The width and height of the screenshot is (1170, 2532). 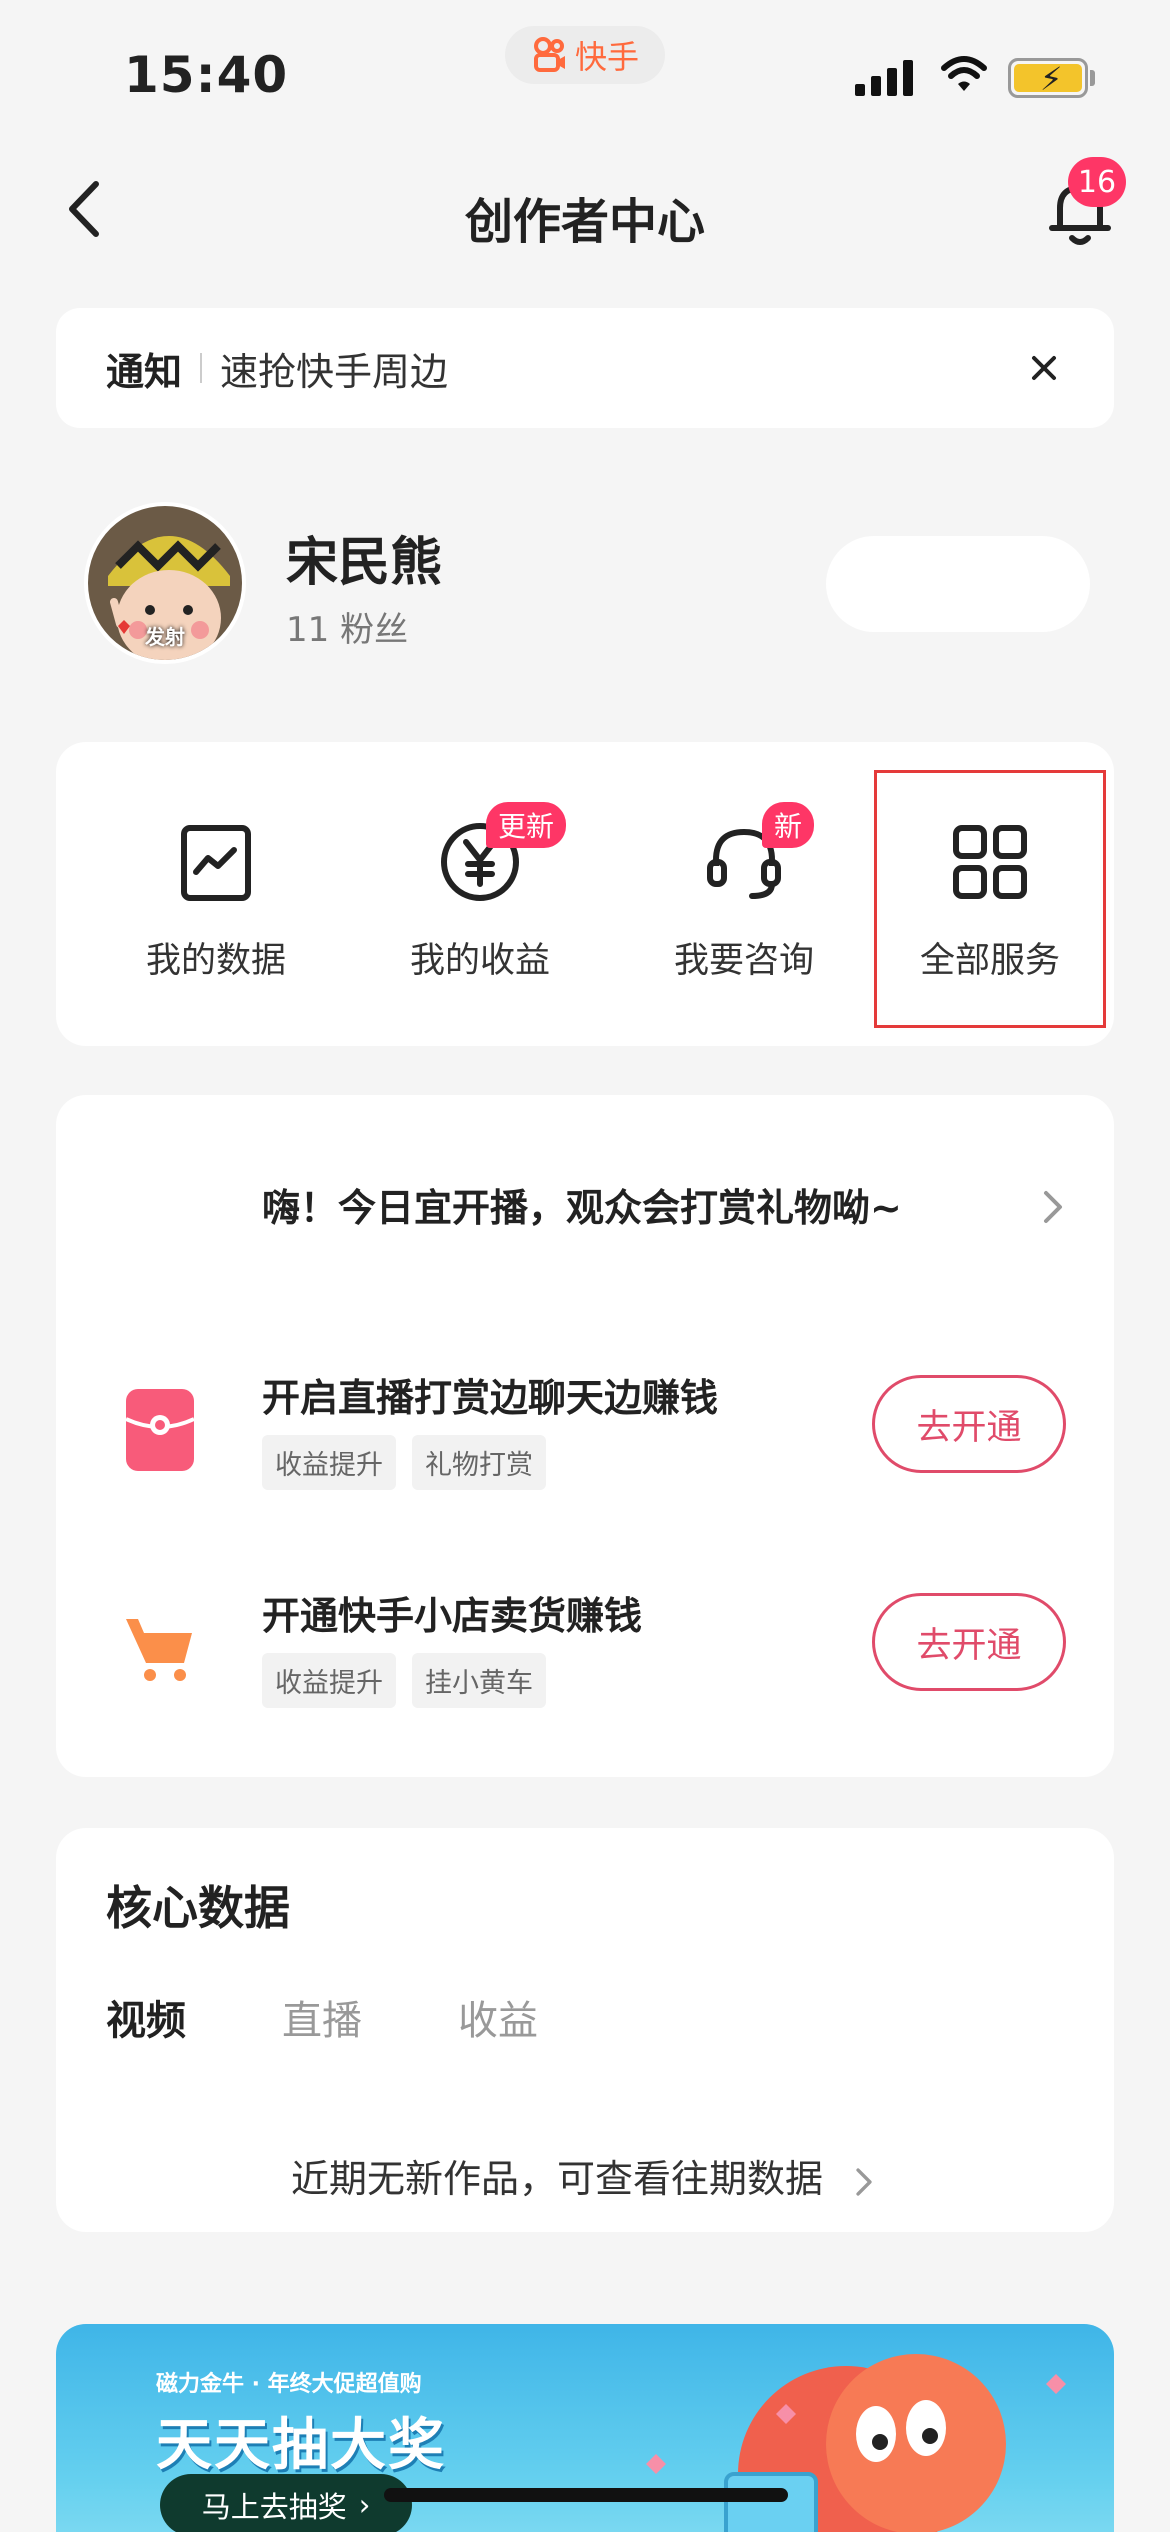 What do you see at coordinates (216, 863) in the screenshot?
I see `data-chart-icon` at bounding box center [216, 863].